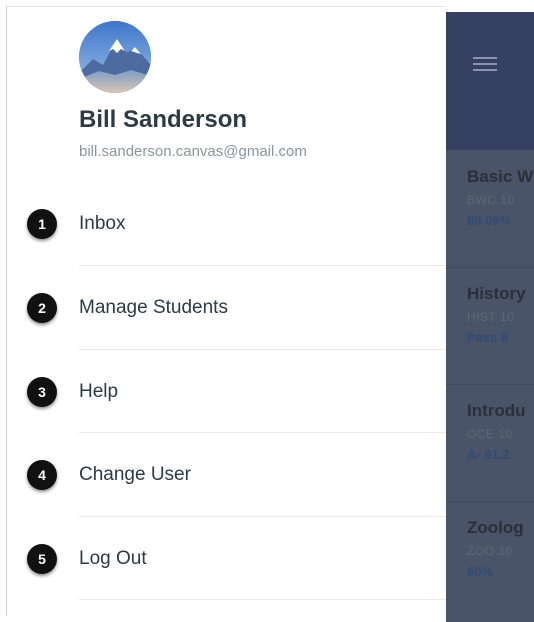 Image resolution: width=534 pixels, height=622 pixels. I want to click on course-grade: 89.09%, so click(489, 220).